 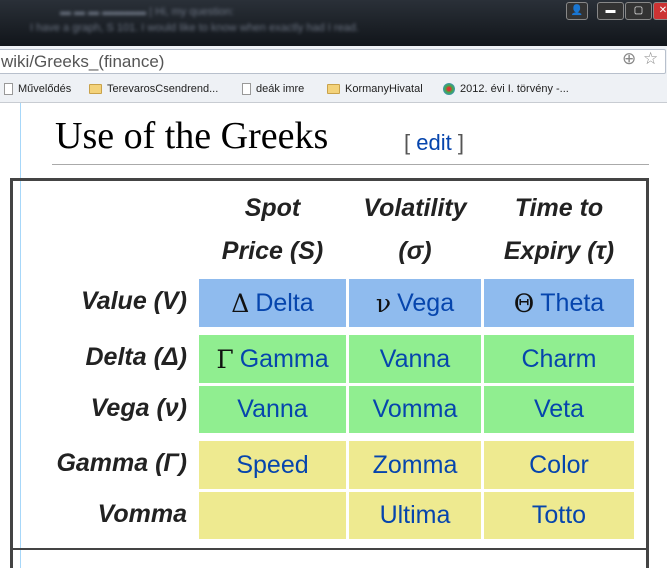 I want to click on table-cell: Zomma, so click(x=415, y=465).